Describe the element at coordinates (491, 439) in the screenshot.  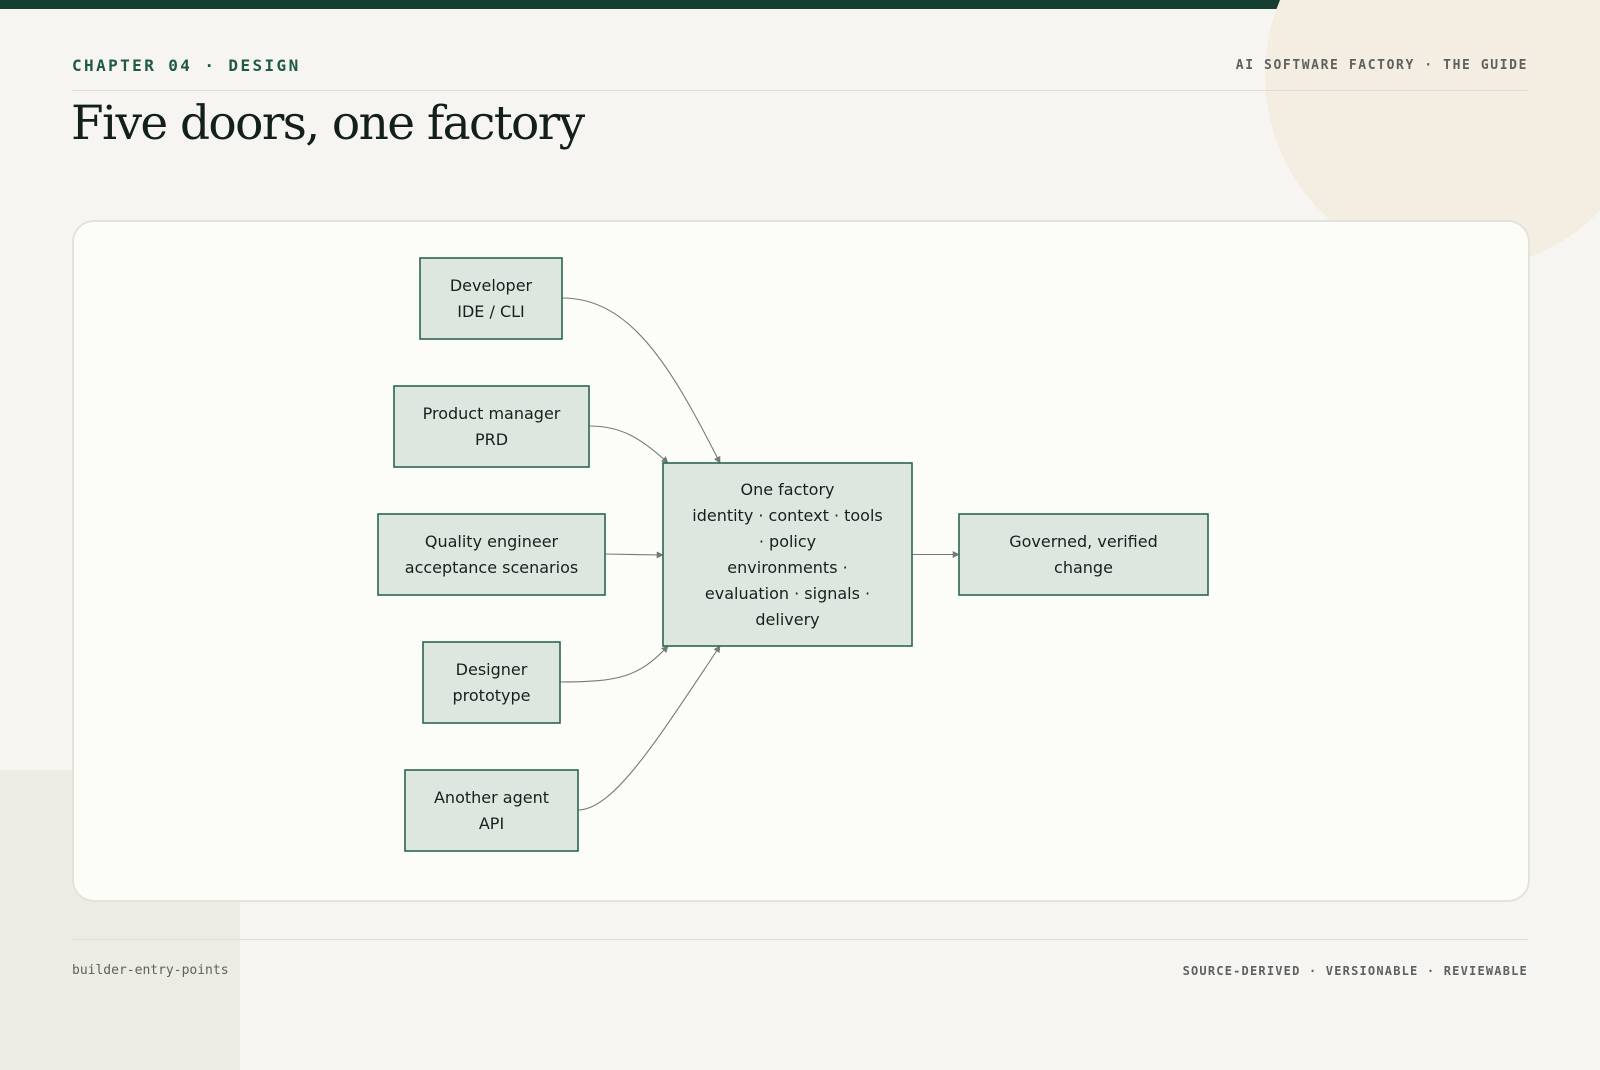
I see `node-label: PRD` at that location.